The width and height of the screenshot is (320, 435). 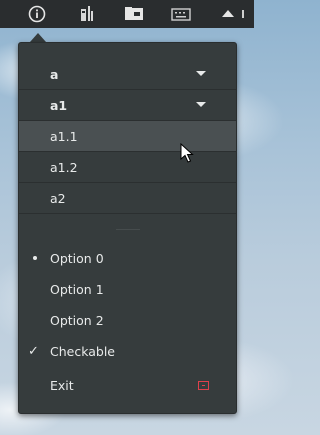 What do you see at coordinates (228, 14) in the screenshot?
I see `tray-expand-icon` at bounding box center [228, 14].